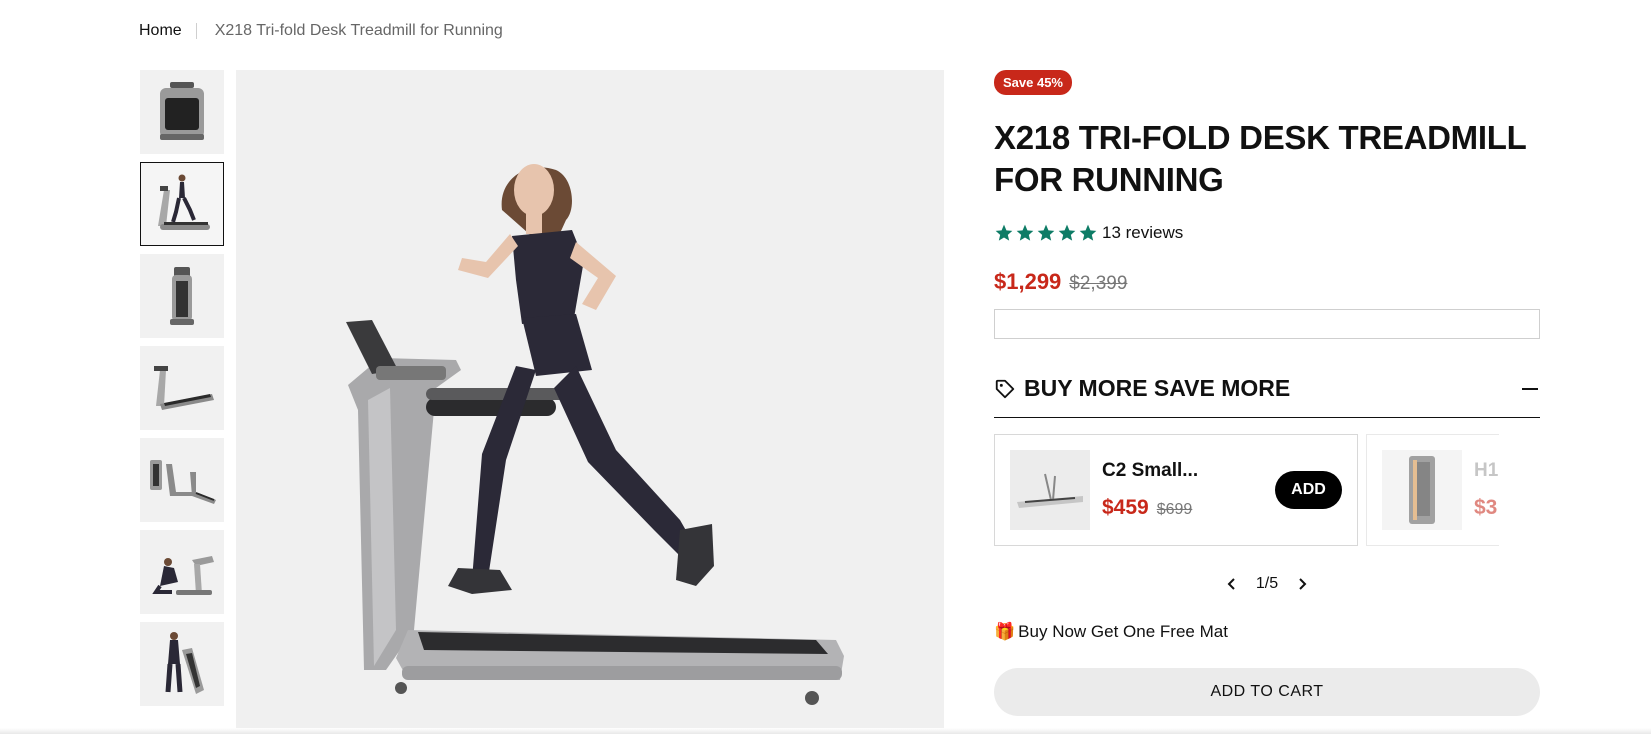 The image size is (1651, 734). What do you see at coordinates (1267, 233) in the screenshot?
I see `rating-row: 13 reviews` at bounding box center [1267, 233].